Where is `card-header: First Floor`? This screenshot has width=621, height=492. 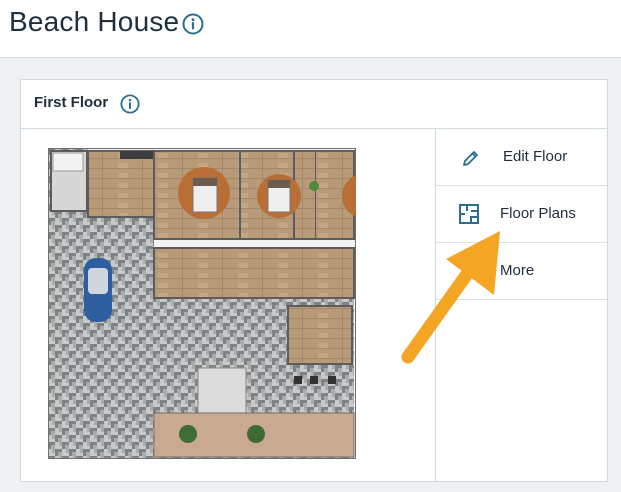 card-header: First Floor is located at coordinates (314, 104).